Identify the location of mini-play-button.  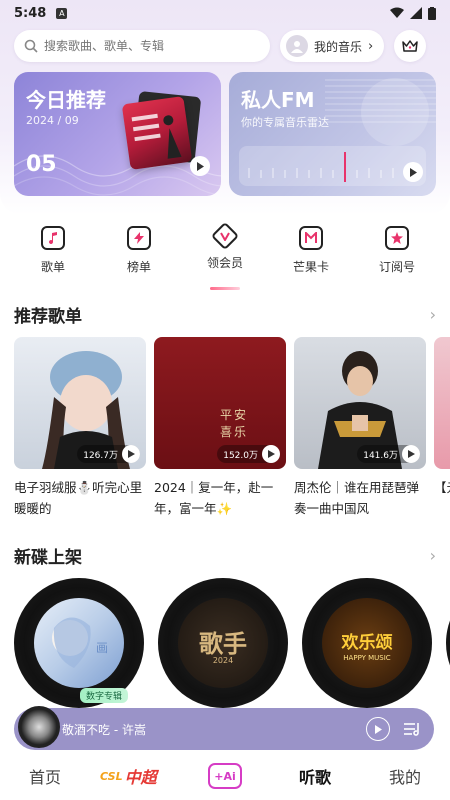
(378, 729).